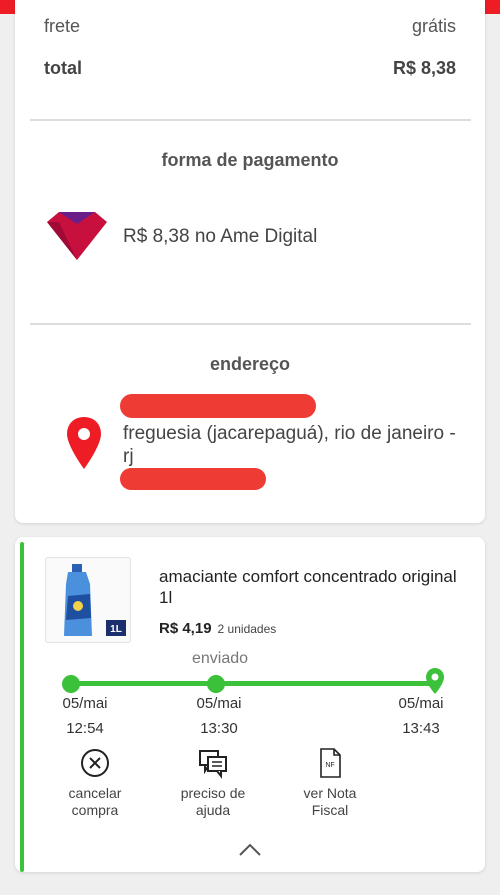 The image size is (500, 895). I want to click on cancel-purchase-button: cancelar compra, so click(95, 783).